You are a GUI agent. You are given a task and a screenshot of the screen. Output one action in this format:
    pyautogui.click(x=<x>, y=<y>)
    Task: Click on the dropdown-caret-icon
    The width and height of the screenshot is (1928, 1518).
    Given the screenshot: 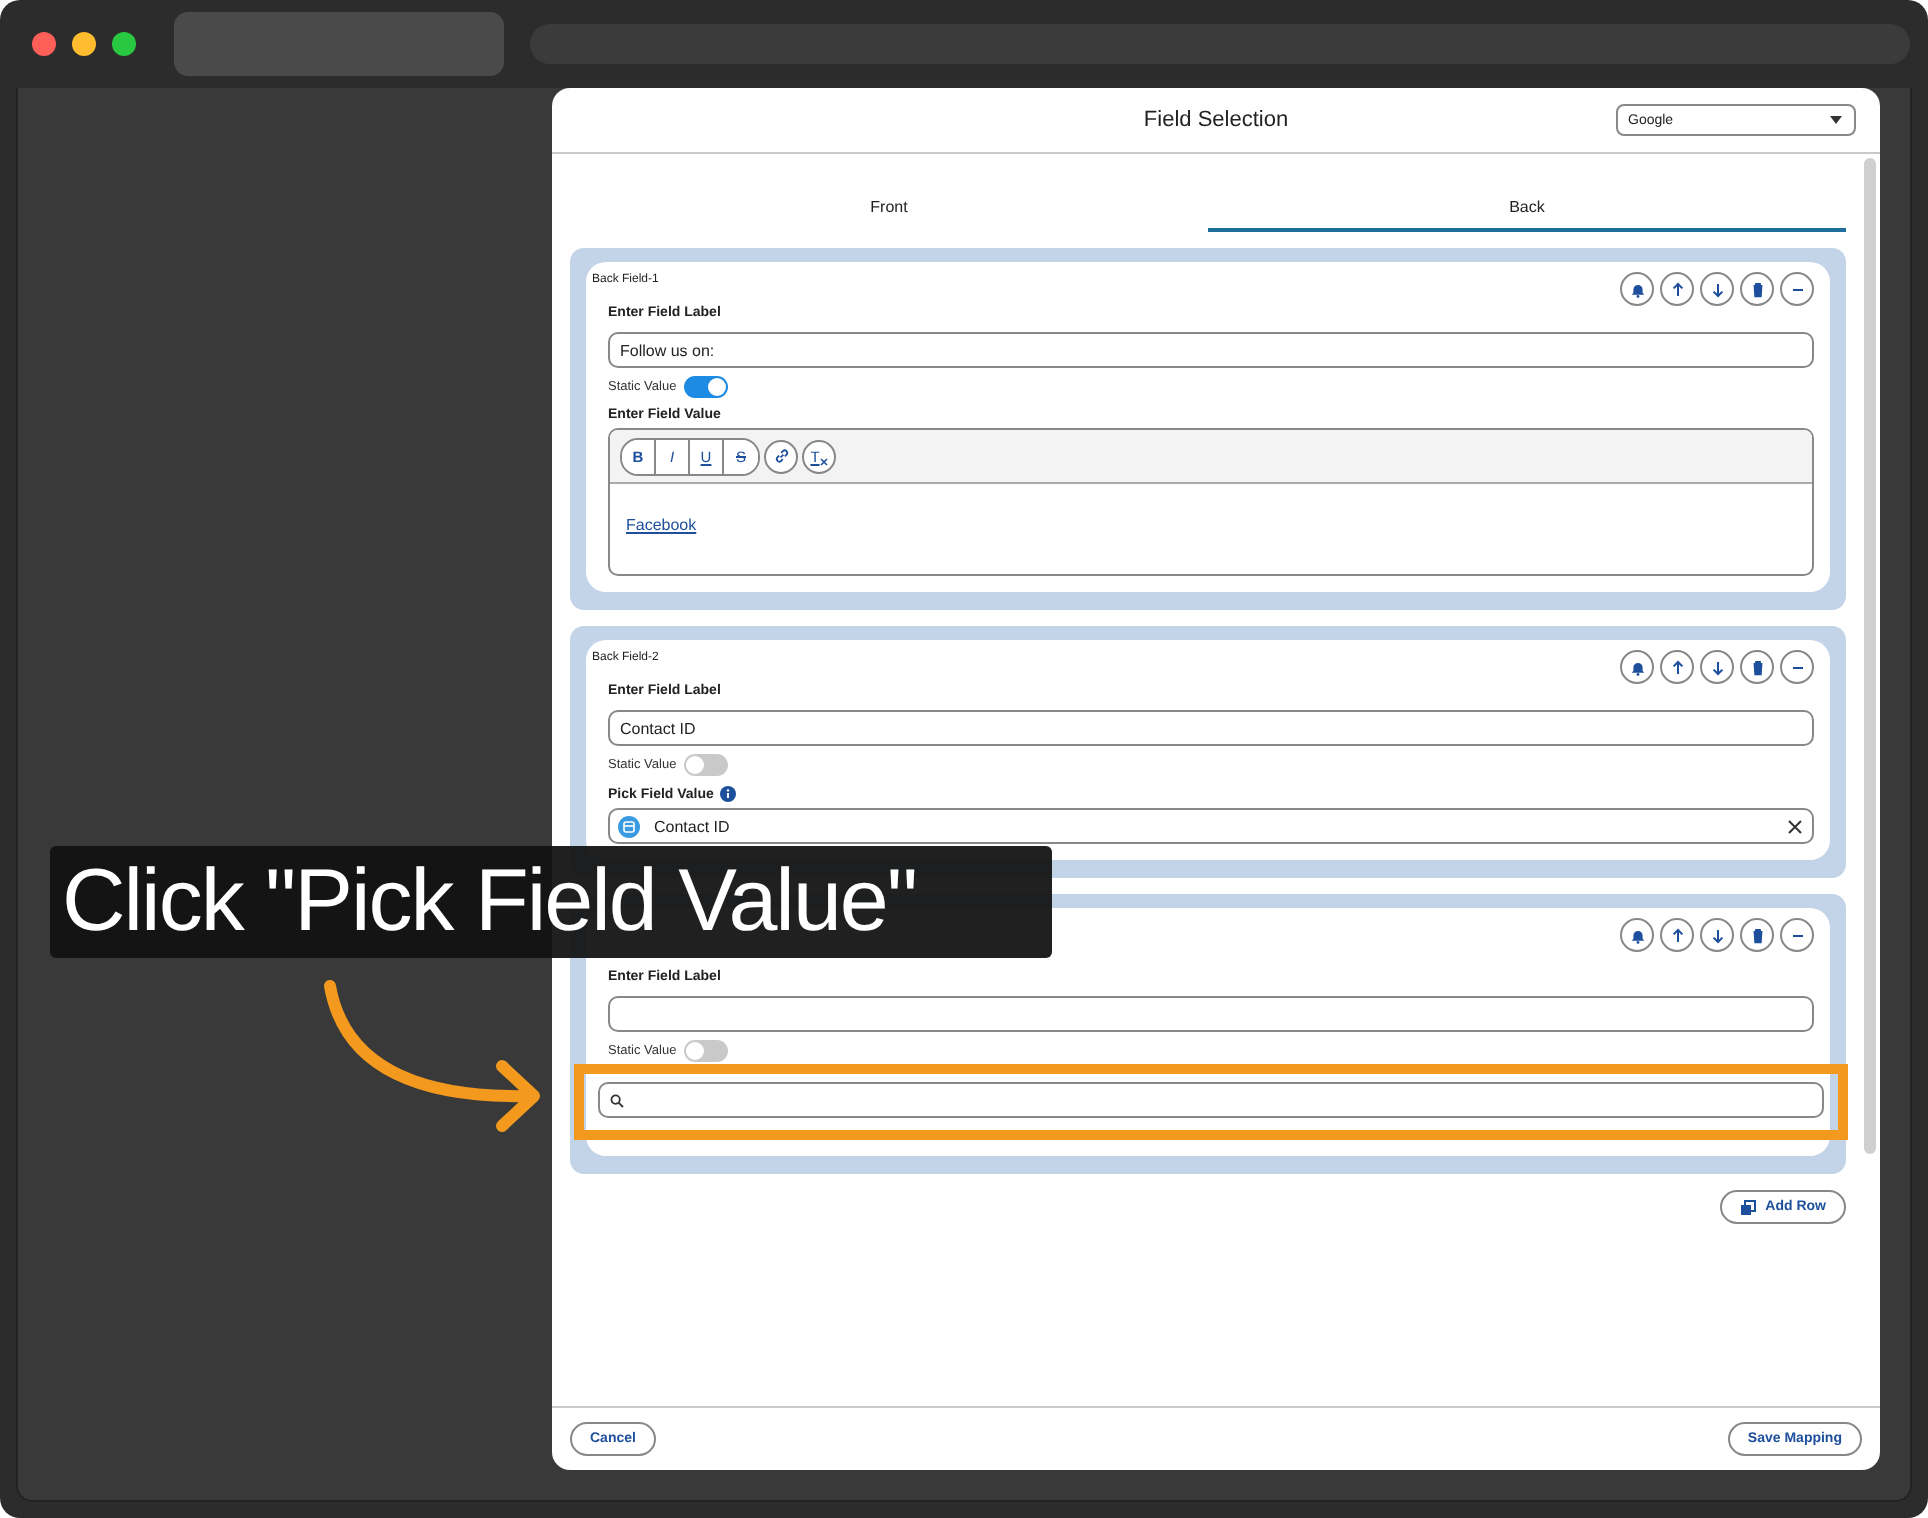 What is the action you would take?
    pyautogui.click(x=1836, y=120)
    